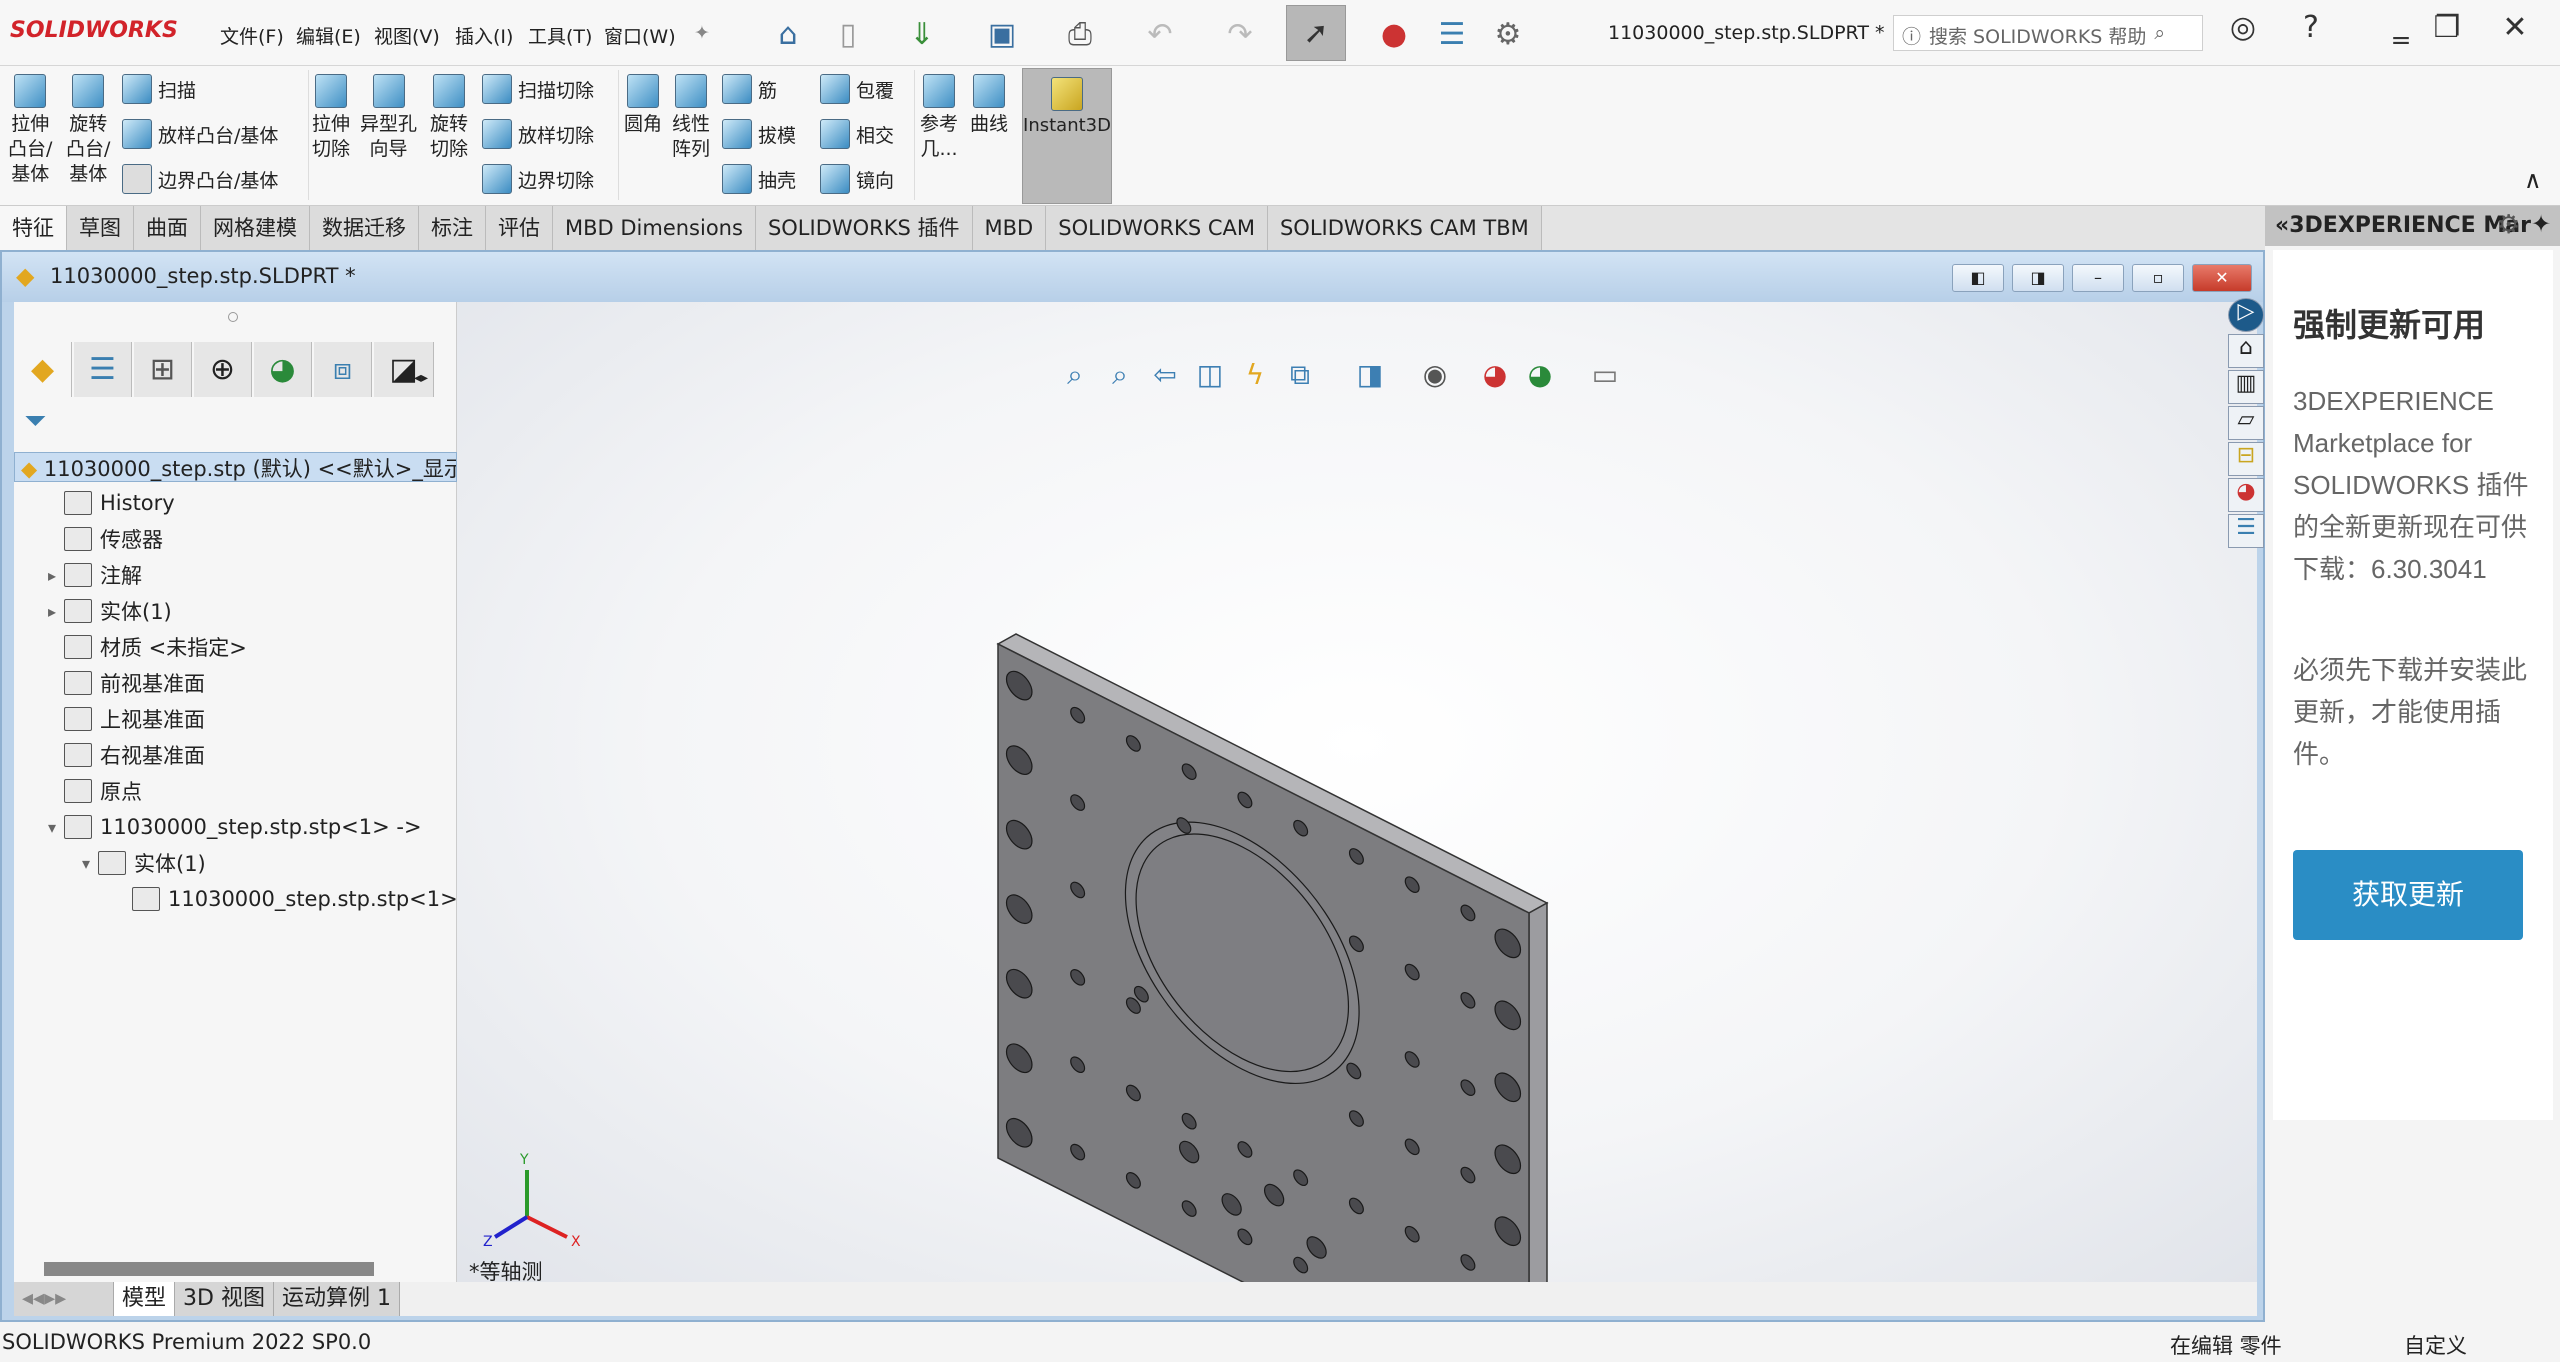 Image resolution: width=2560 pixels, height=1362 pixels. I want to click on tree-item: ▸ 注解, so click(82, 575).